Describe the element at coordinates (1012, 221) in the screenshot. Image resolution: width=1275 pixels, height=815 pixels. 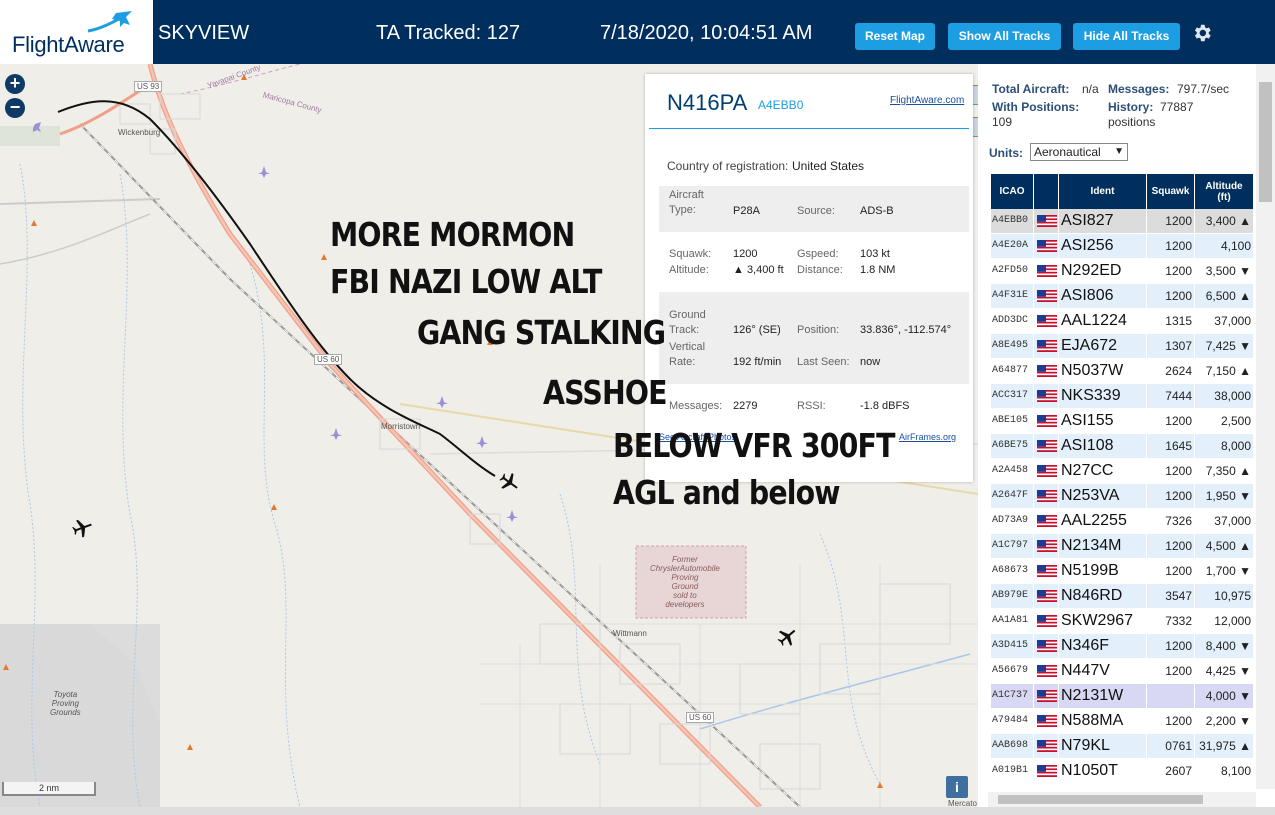
I see `cell-icao: A4EBB0` at that location.